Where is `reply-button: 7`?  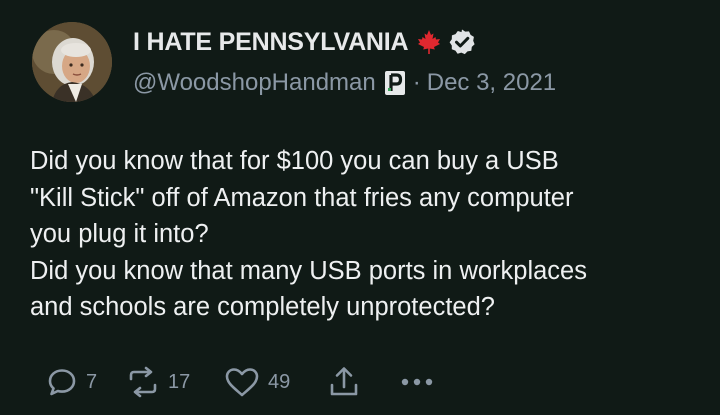 reply-button: 7 is located at coordinates (86, 382).